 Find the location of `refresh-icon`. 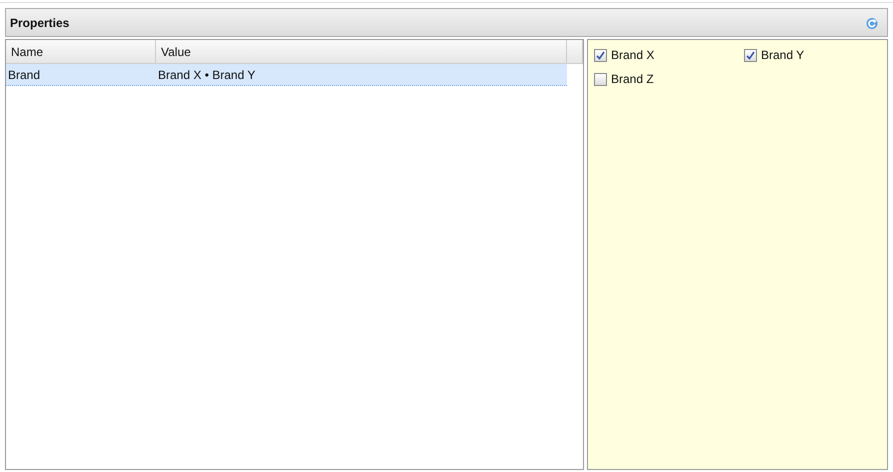

refresh-icon is located at coordinates (872, 23).